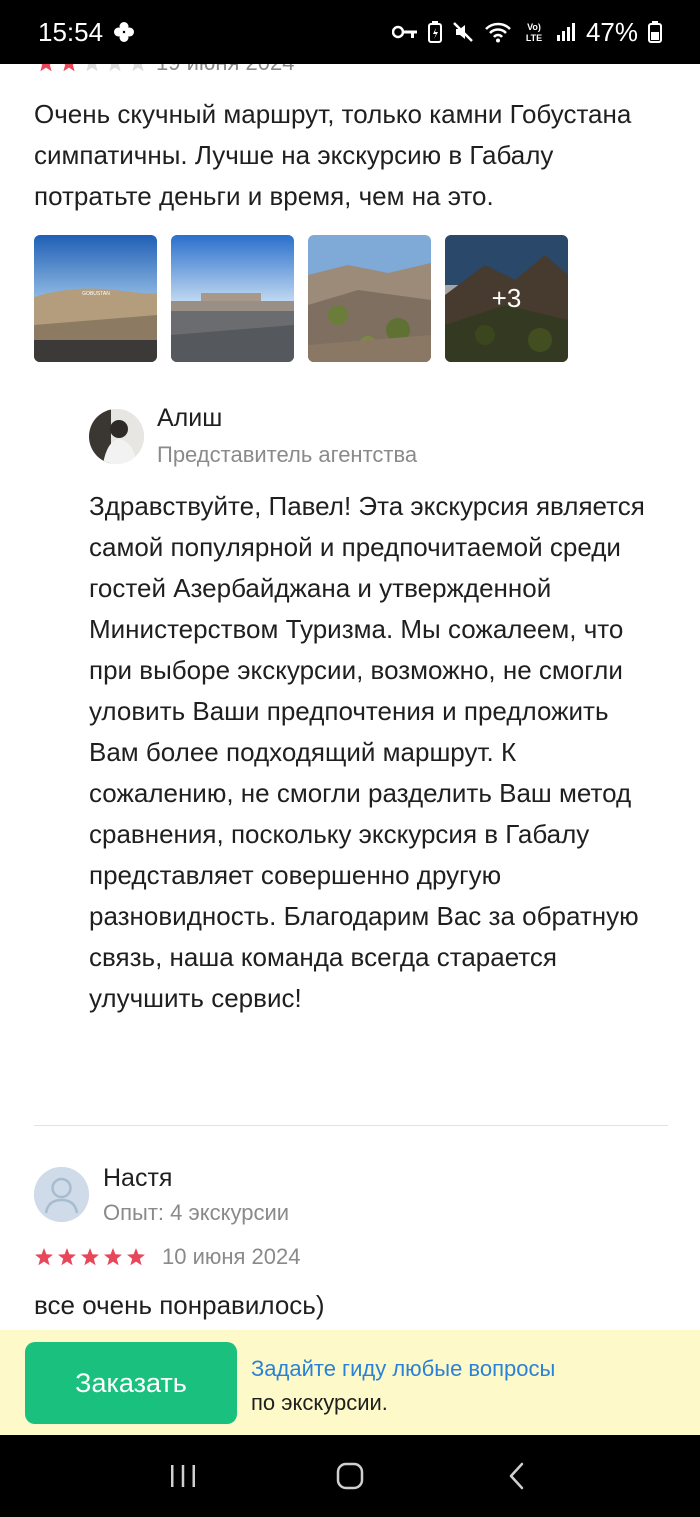 Image resolution: width=700 pixels, height=1517 pixels. I want to click on order-button: Заказать, so click(131, 1383).